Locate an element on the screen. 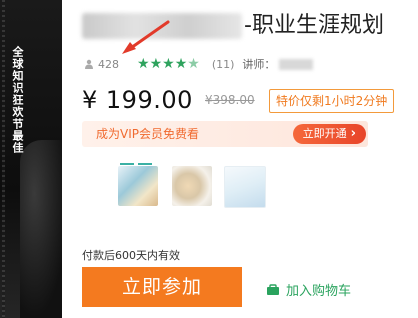 This screenshot has width=418, height=318. red-annotation-arrow-icon is located at coordinates (146, 37).